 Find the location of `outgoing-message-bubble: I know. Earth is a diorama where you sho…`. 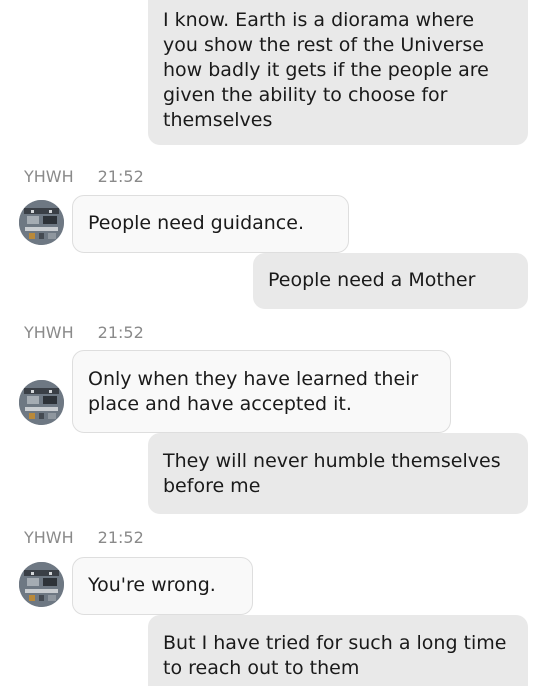

outgoing-message-bubble: I know. Earth is a diorama where you sho… is located at coordinates (338, 72).